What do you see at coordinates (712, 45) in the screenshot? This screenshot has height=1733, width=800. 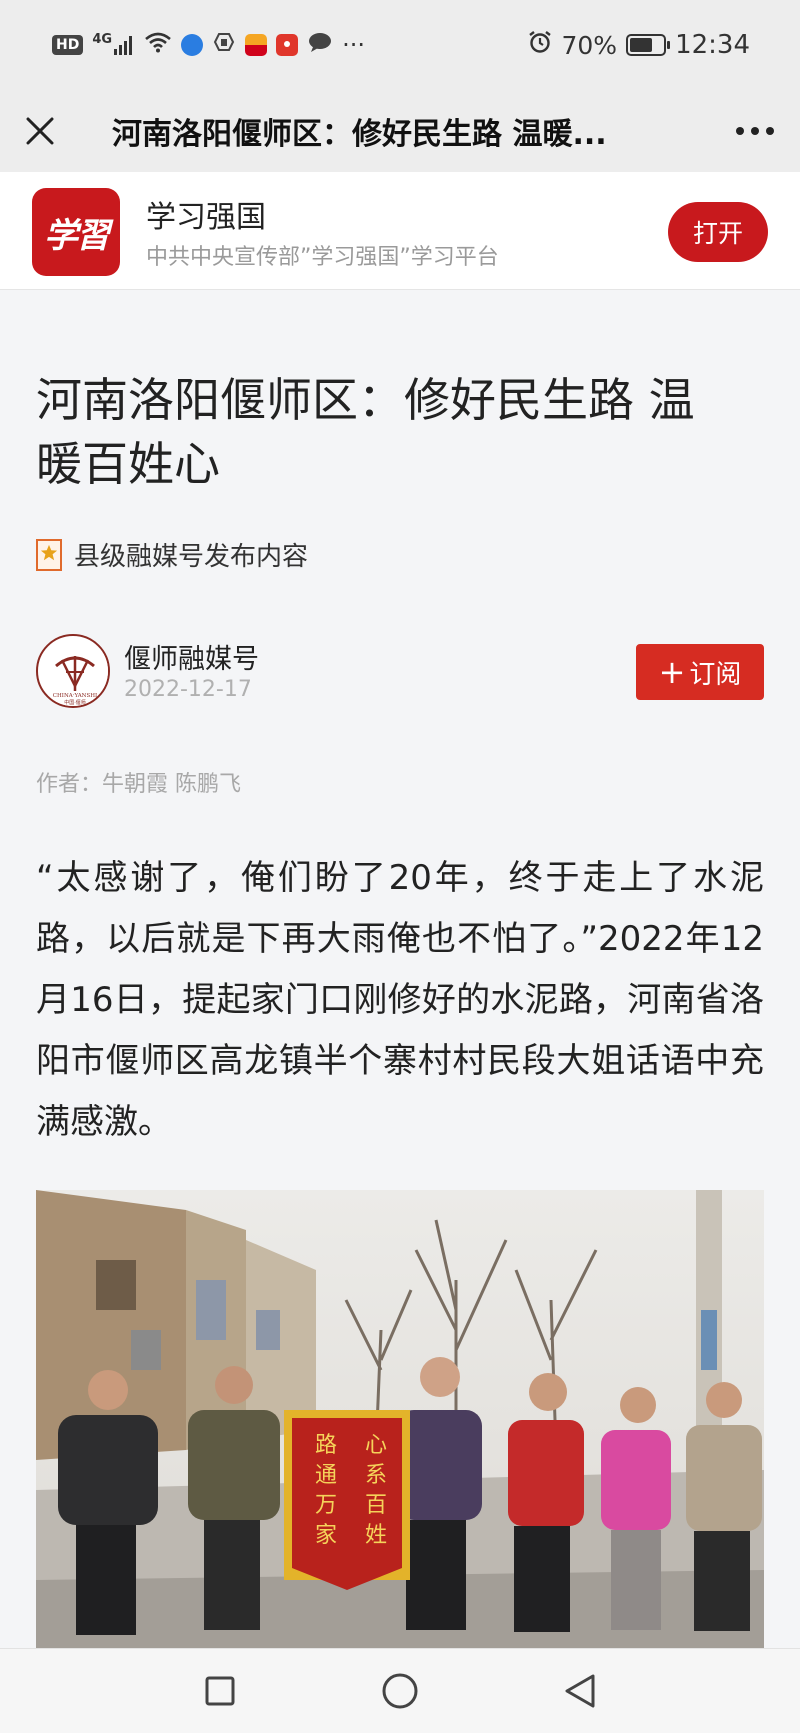 I see `clock: 12:34` at bounding box center [712, 45].